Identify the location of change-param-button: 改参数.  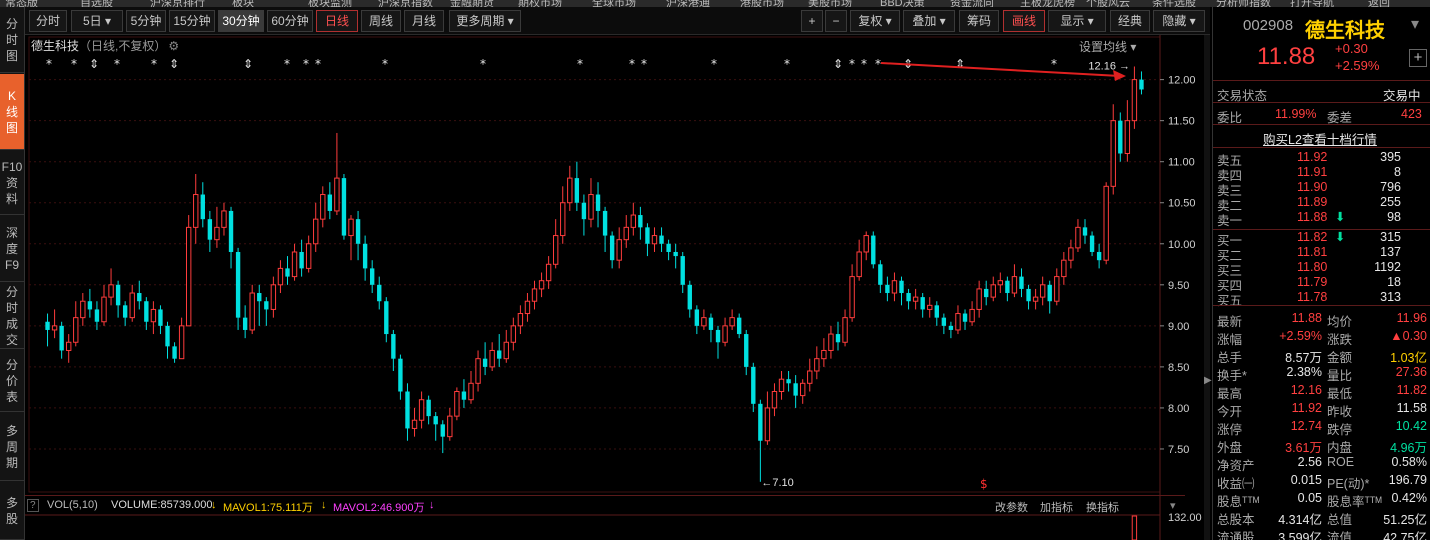
(1011, 507).